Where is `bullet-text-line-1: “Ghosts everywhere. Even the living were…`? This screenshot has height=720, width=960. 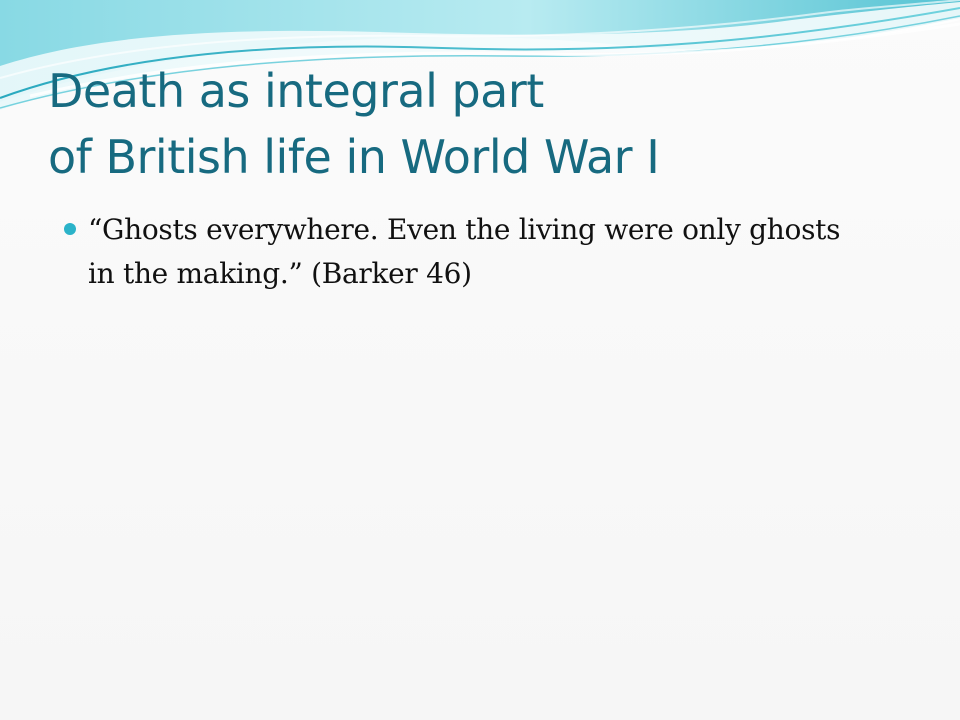
bullet-text-line-1: “Ghosts everywhere. Even the living were… is located at coordinates (464, 229).